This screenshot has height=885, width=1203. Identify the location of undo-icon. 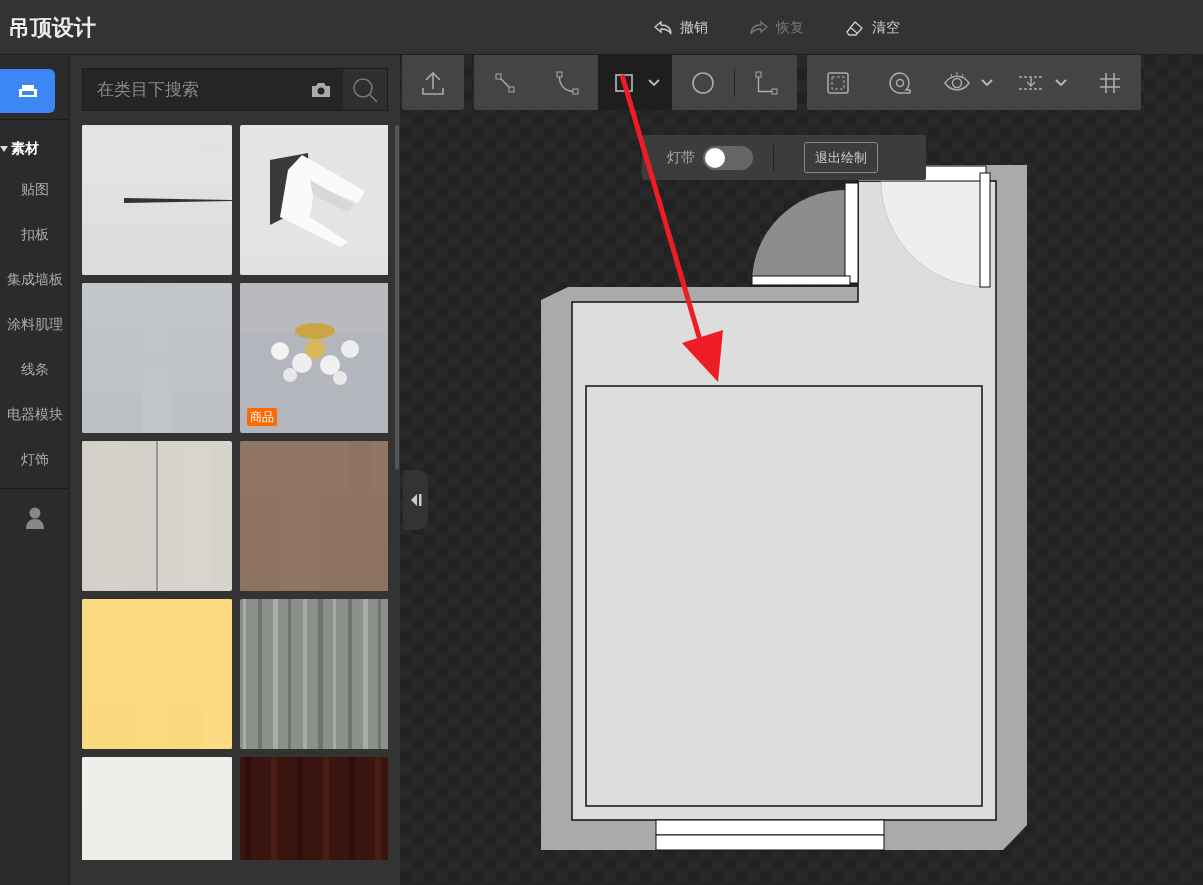
(663, 27).